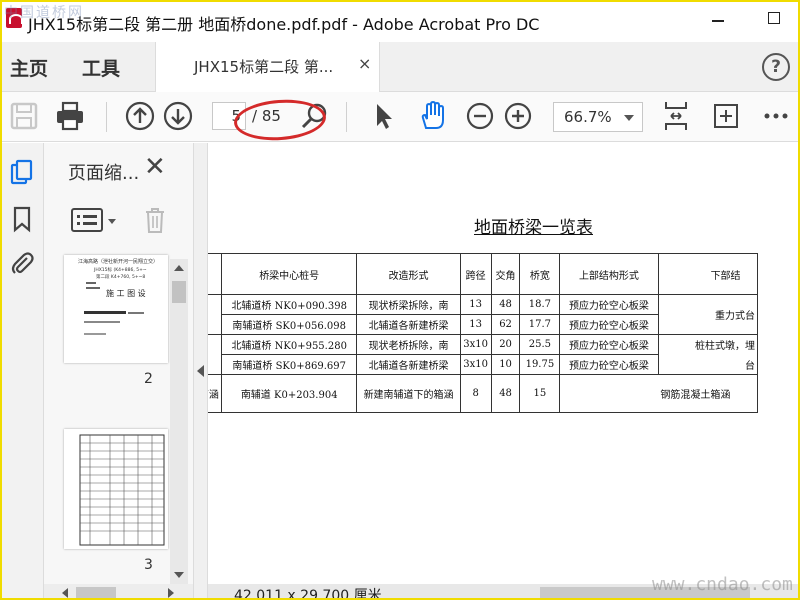 The width and height of the screenshot is (800, 600). Describe the element at coordinates (774, 18) in the screenshot. I see `maximize-icon` at that location.